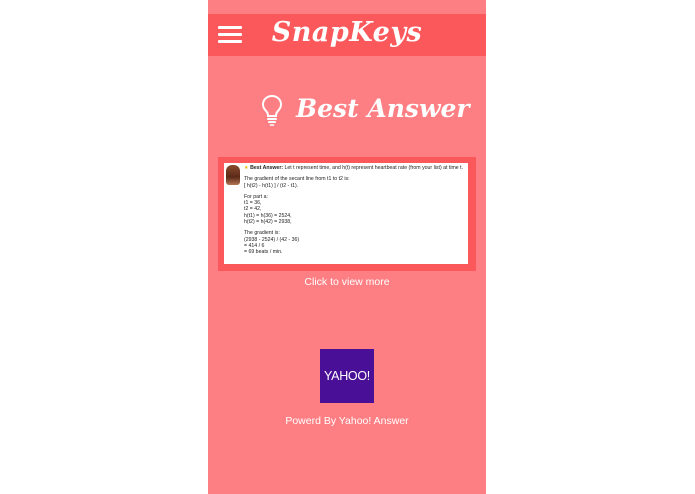 This screenshot has width=695, height=494. Describe the element at coordinates (263, 252) in the screenshot. I see `answer-line: = 69 beats / min.` at that location.